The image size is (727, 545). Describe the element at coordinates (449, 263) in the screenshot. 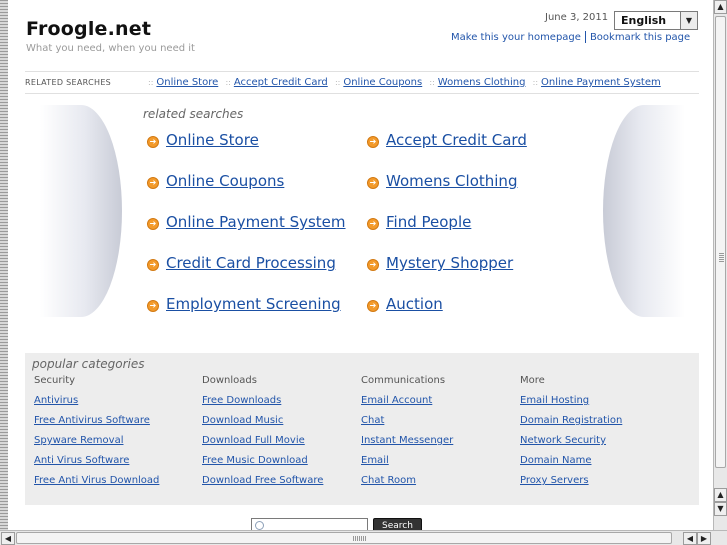

I see `related-search-link: Mystery Shopper` at that location.